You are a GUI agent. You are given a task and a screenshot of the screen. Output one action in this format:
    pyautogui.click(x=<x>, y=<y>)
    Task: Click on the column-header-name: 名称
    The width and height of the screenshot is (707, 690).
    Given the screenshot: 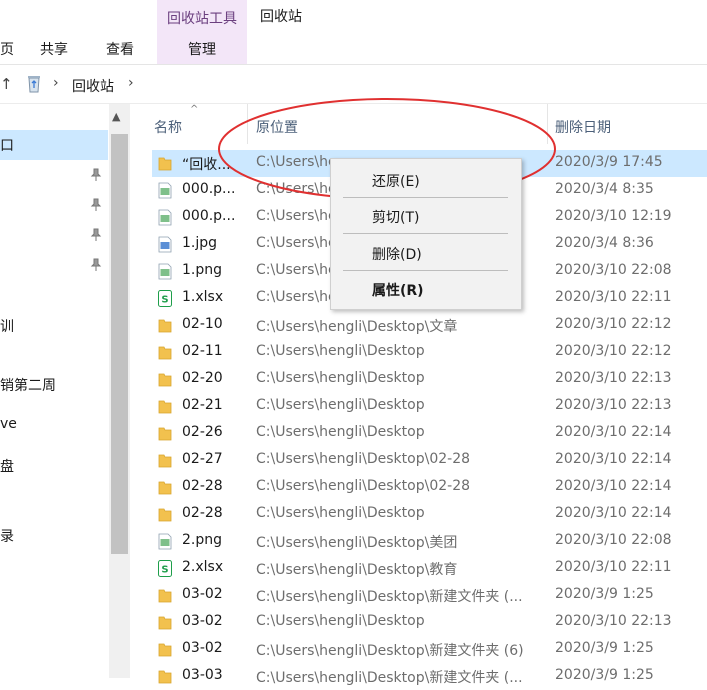 What is the action you would take?
    pyautogui.click(x=168, y=127)
    